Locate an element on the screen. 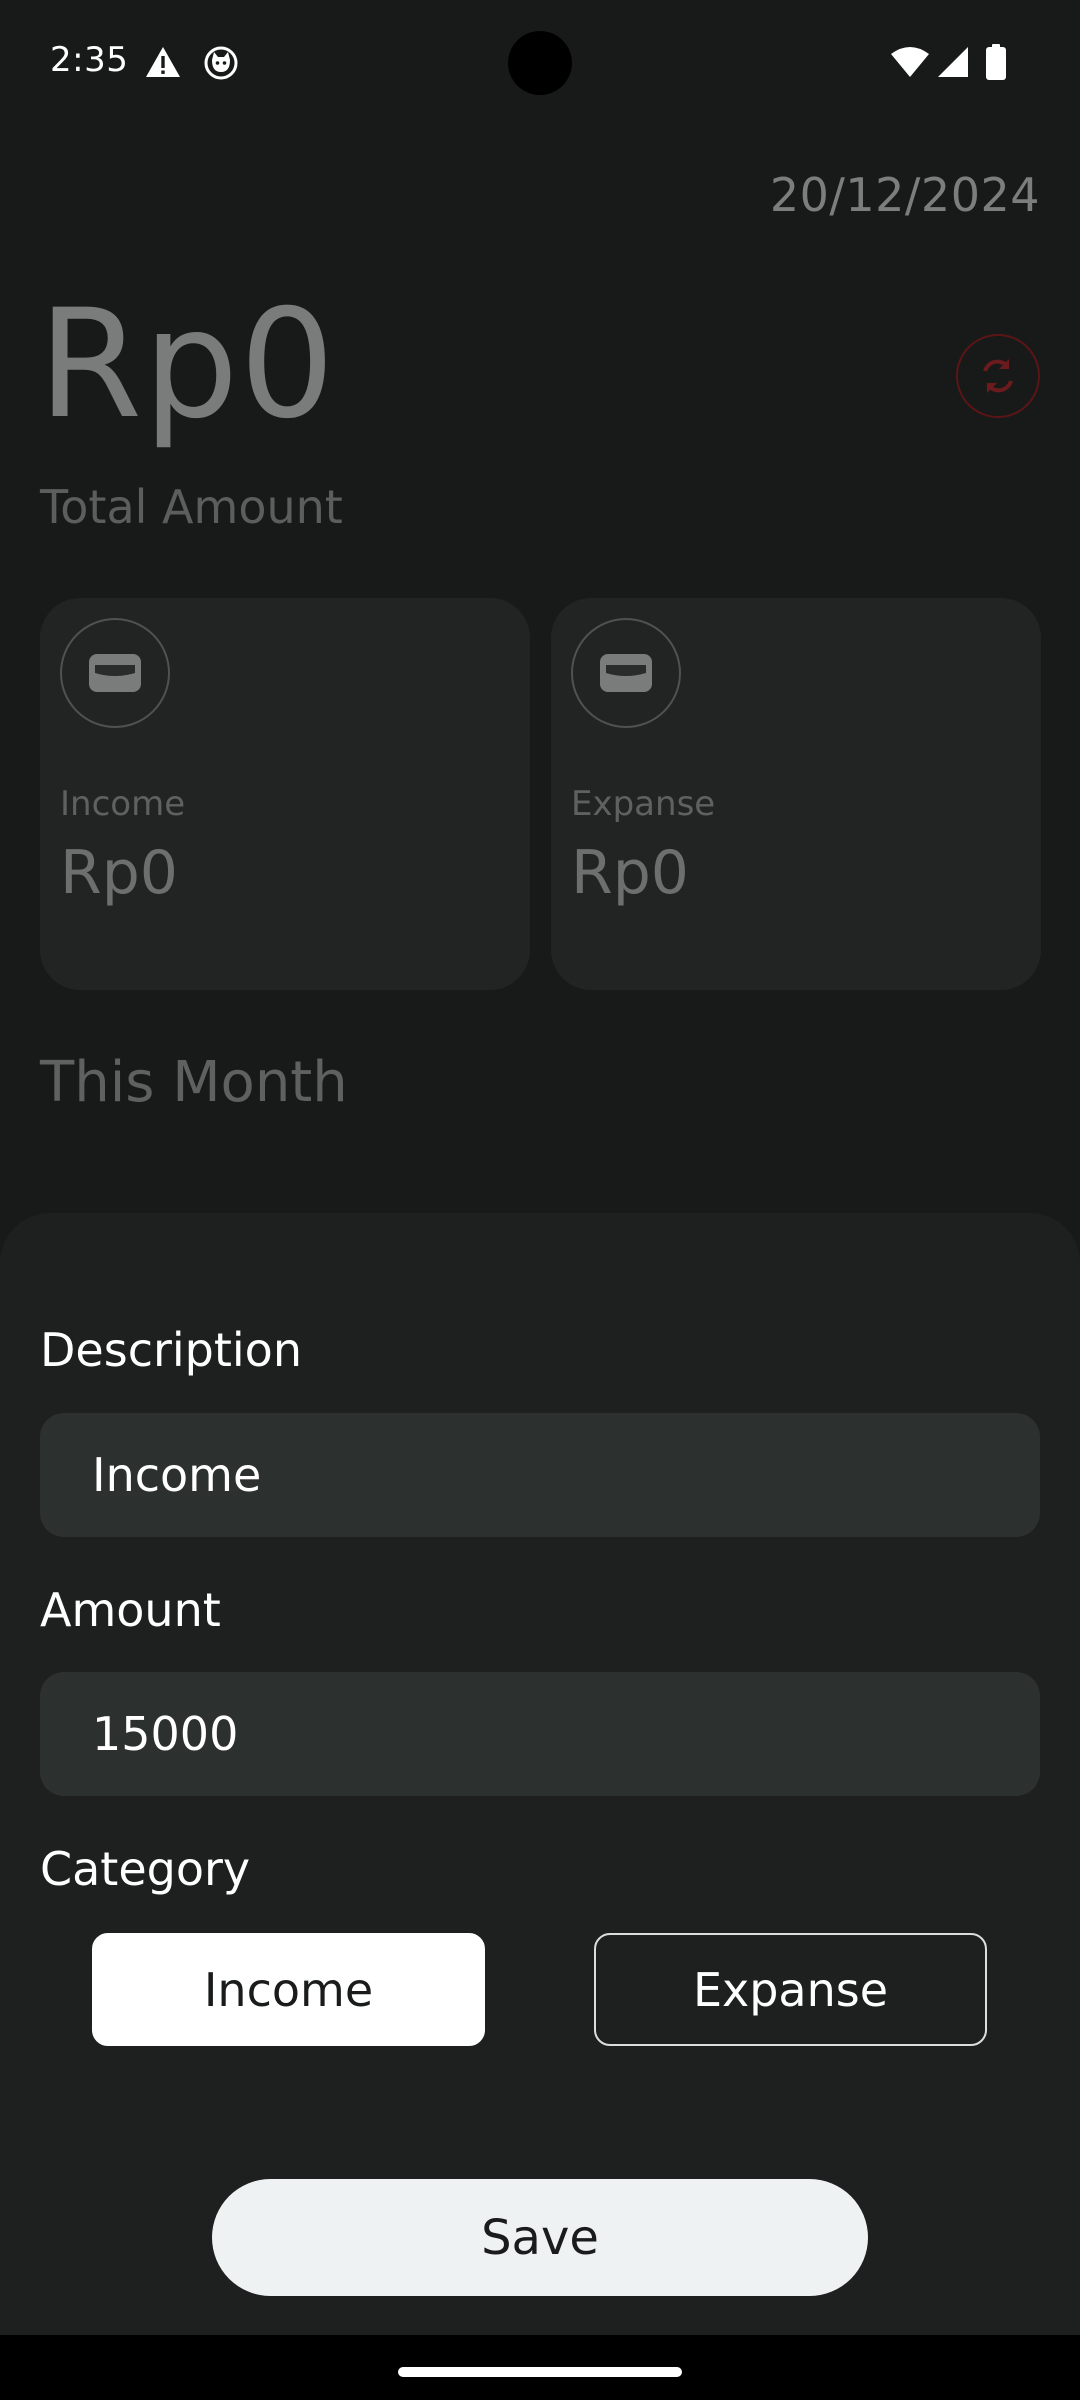 Image resolution: width=1080 pixels, height=2400 pixels. save-button: Save is located at coordinates (540, 2237).